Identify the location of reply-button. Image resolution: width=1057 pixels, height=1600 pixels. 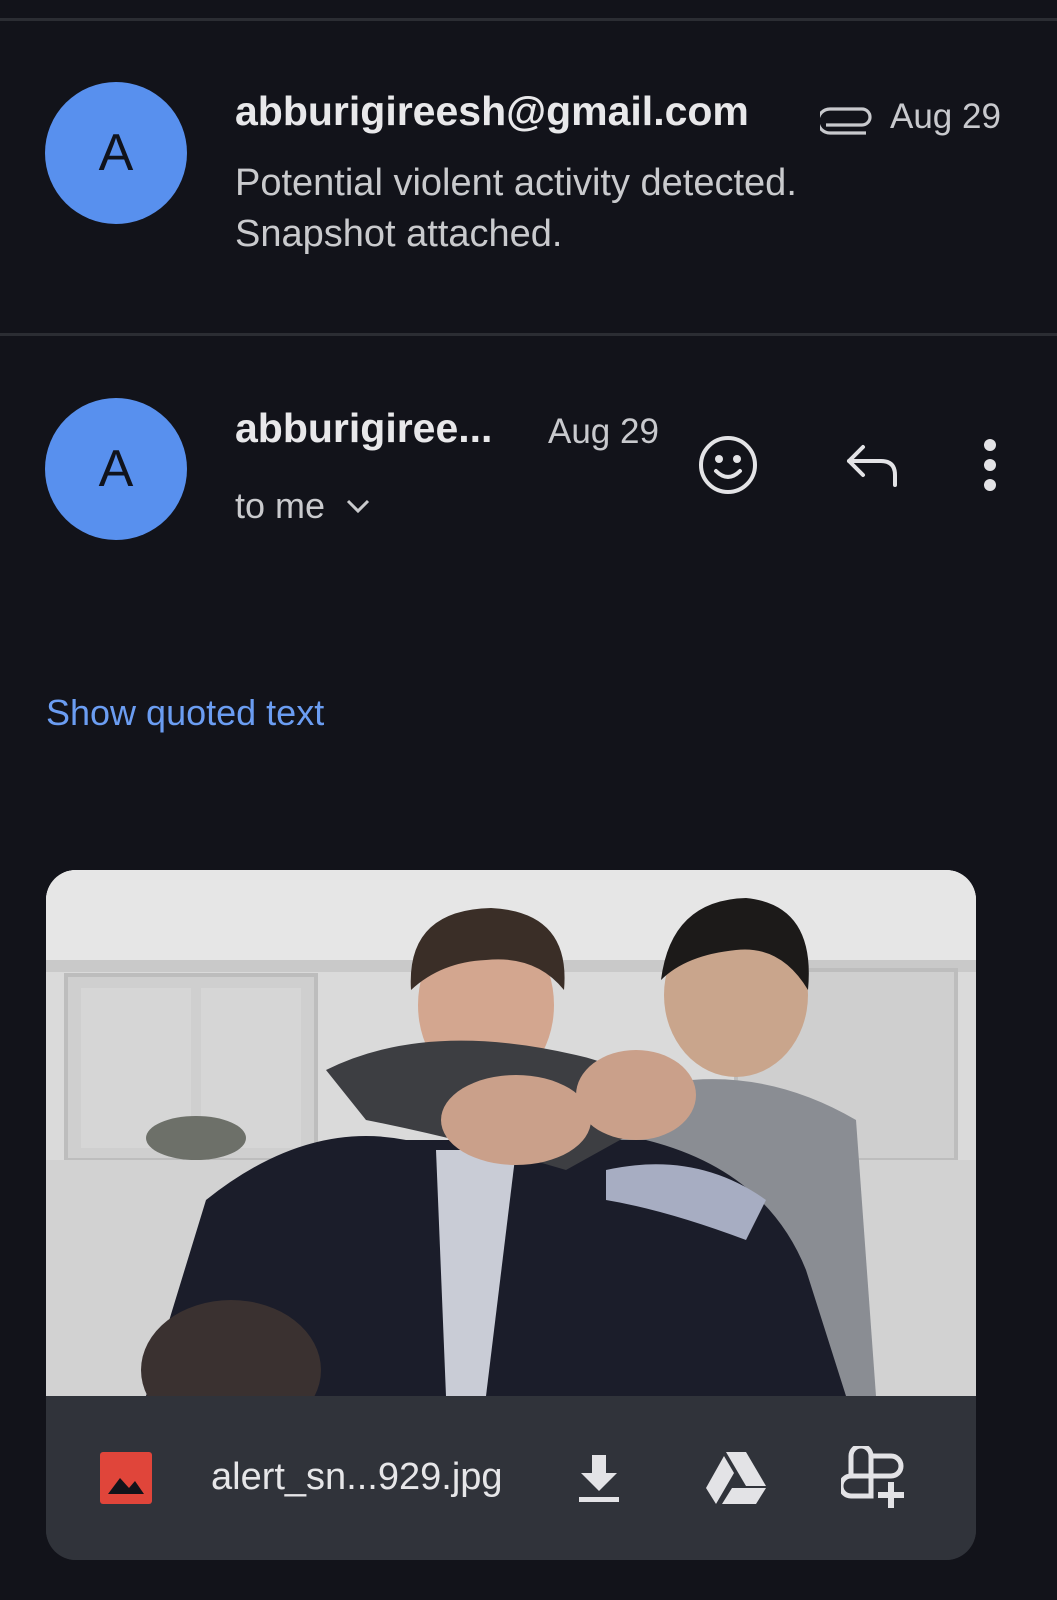
(872, 465).